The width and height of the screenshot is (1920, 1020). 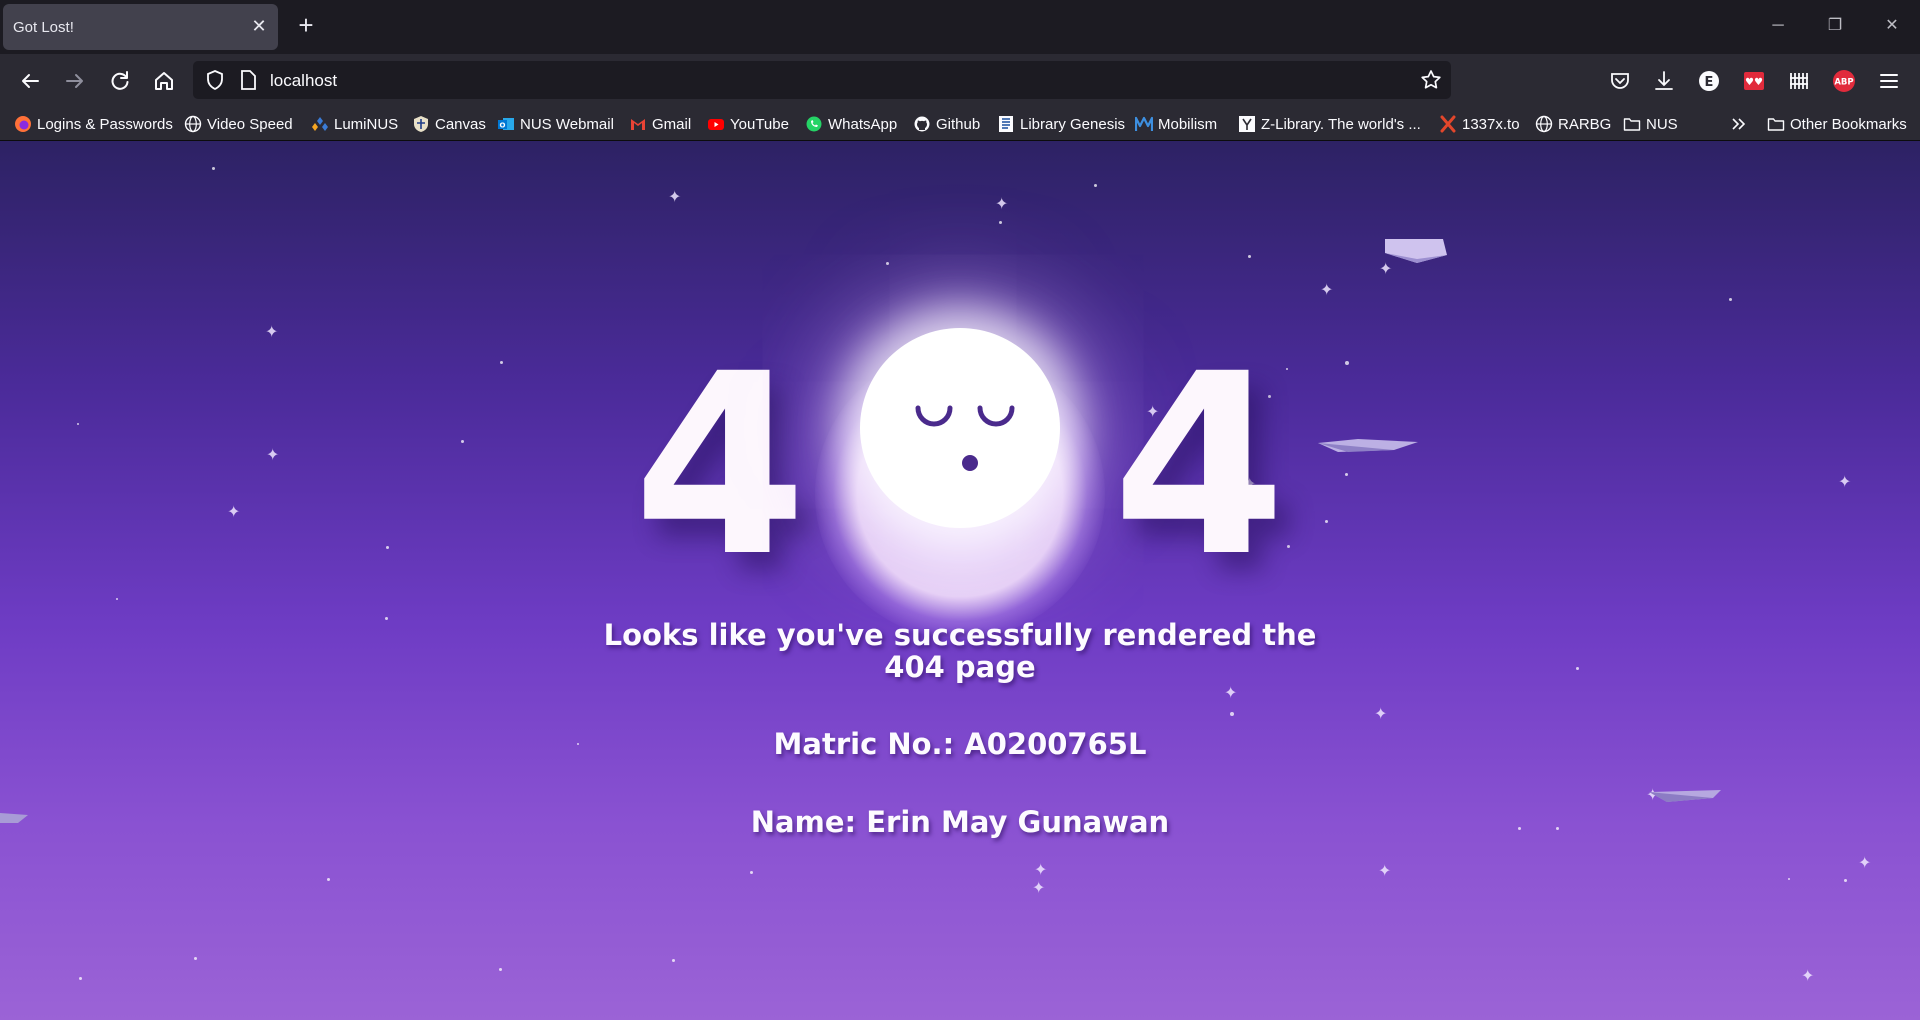 What do you see at coordinates (259, 26) in the screenshot?
I see `close-tab-icon: ✕` at bounding box center [259, 26].